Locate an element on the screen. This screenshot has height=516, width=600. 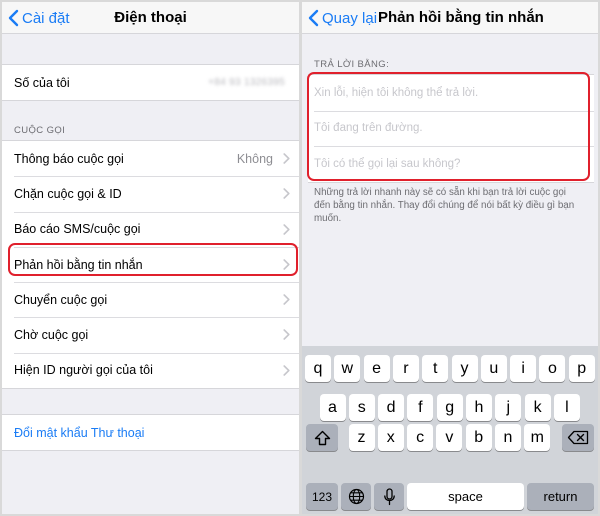
key-i: i is located at coordinates (523, 368).